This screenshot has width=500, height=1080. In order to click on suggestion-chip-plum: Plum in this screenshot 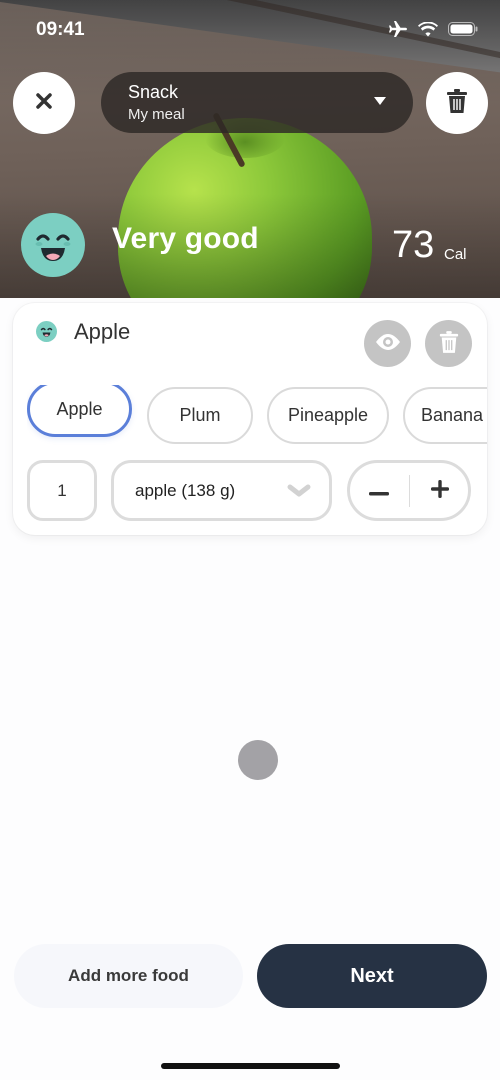, I will do `click(200, 415)`.